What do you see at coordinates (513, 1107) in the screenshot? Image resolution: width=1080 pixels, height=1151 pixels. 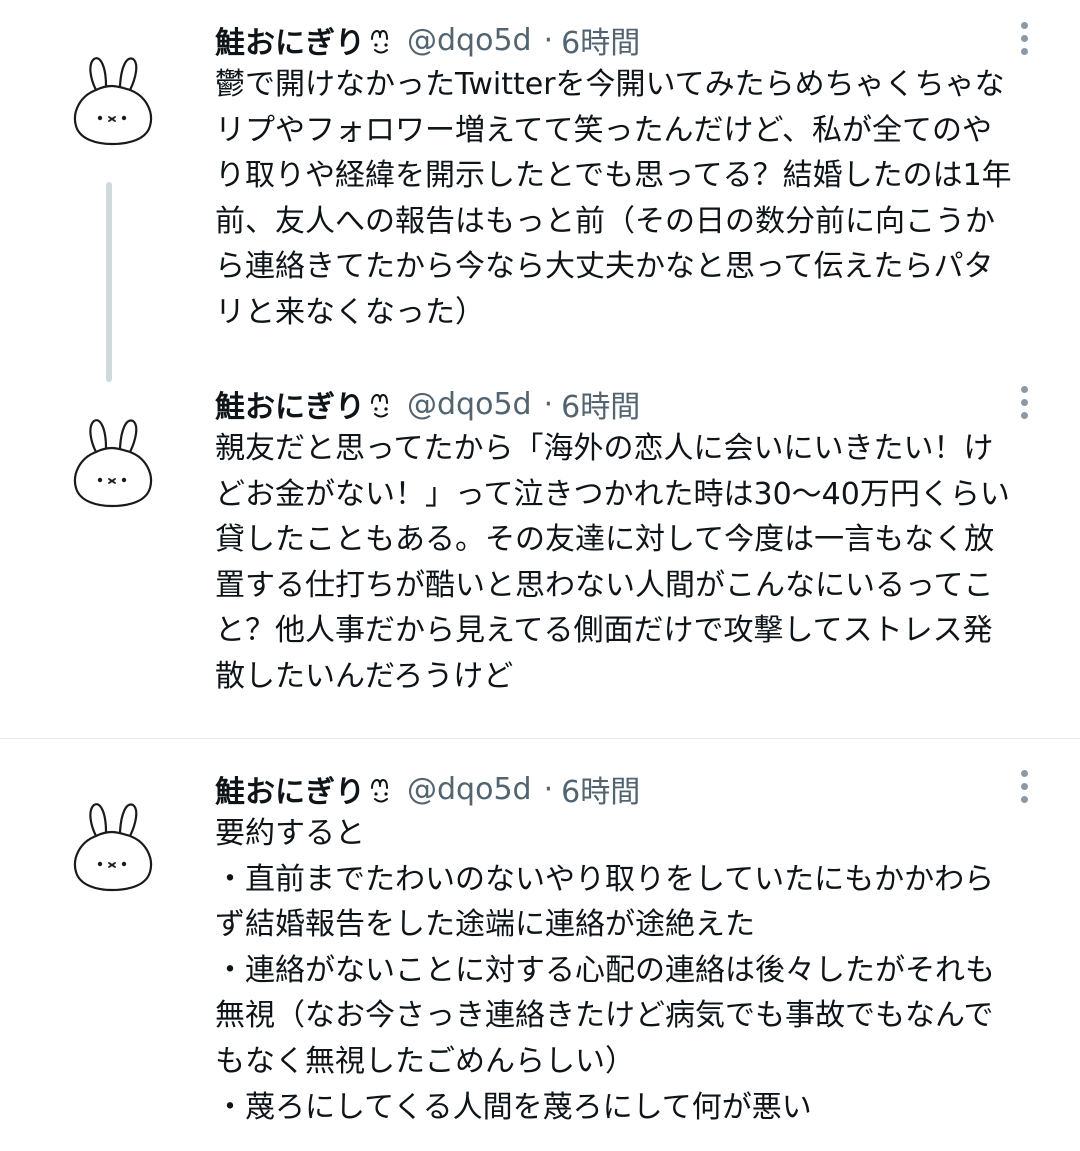 I see `tweet-text-line: ・蔑ろにしてくる人間を蔑ろにして何が悪い` at bounding box center [513, 1107].